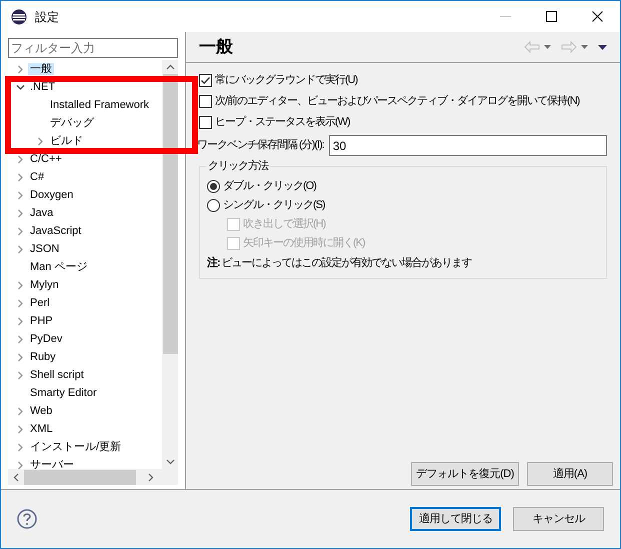  Describe the element at coordinates (597, 16) in the screenshot. I see `close-icon` at that location.